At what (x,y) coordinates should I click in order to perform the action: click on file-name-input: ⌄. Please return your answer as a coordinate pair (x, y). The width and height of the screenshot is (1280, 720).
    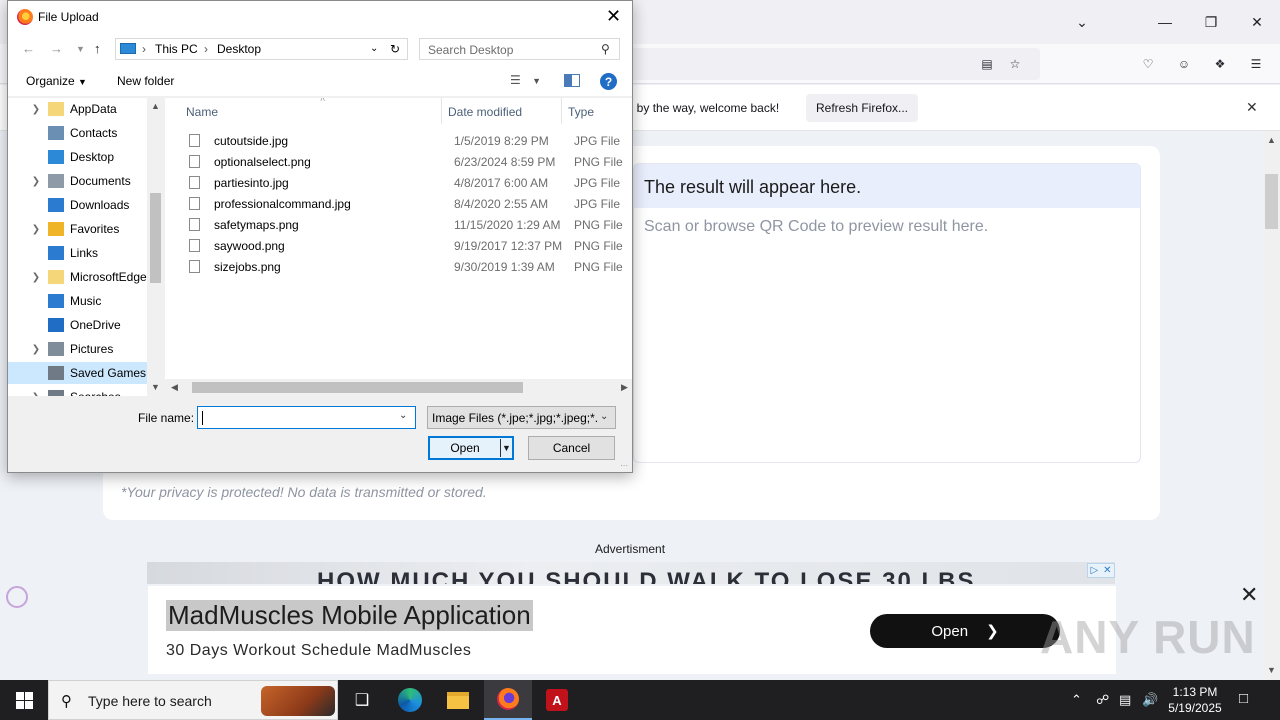
    Looking at the image, I should click on (306, 417).